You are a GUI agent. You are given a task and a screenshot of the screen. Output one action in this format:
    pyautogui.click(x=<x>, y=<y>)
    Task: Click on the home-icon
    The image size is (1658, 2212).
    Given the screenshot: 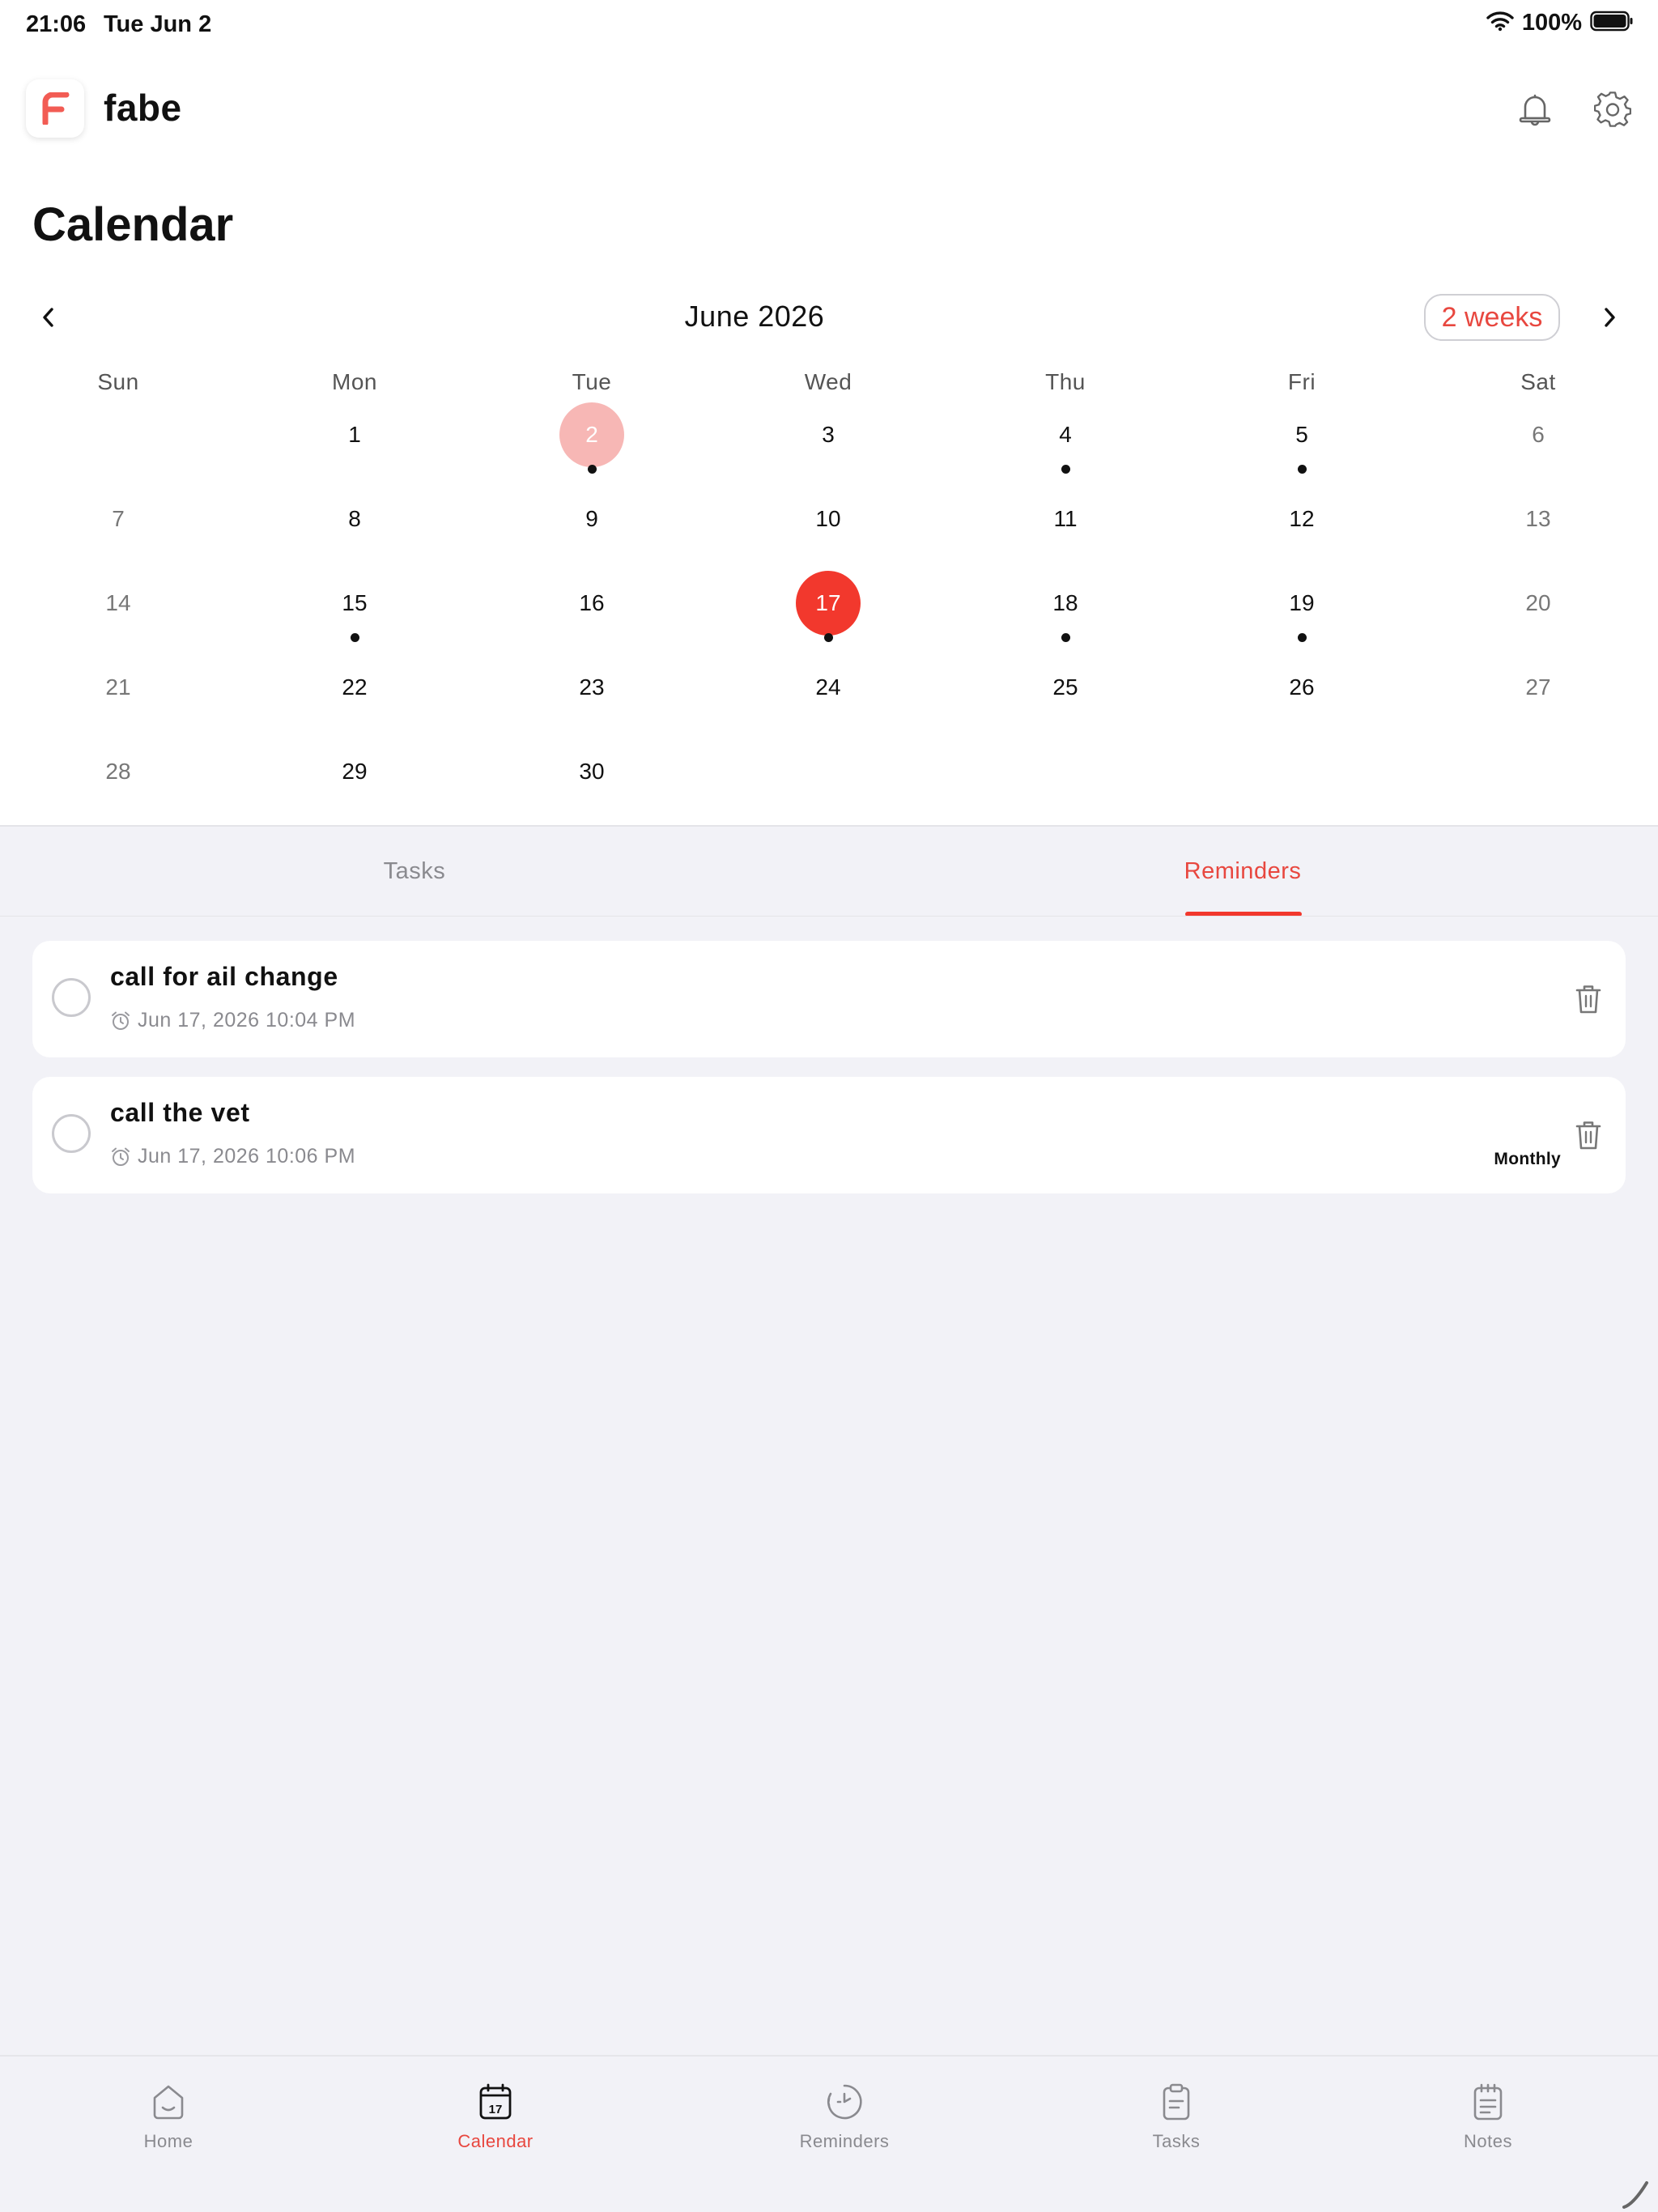 What is the action you would take?
    pyautogui.click(x=168, y=2102)
    